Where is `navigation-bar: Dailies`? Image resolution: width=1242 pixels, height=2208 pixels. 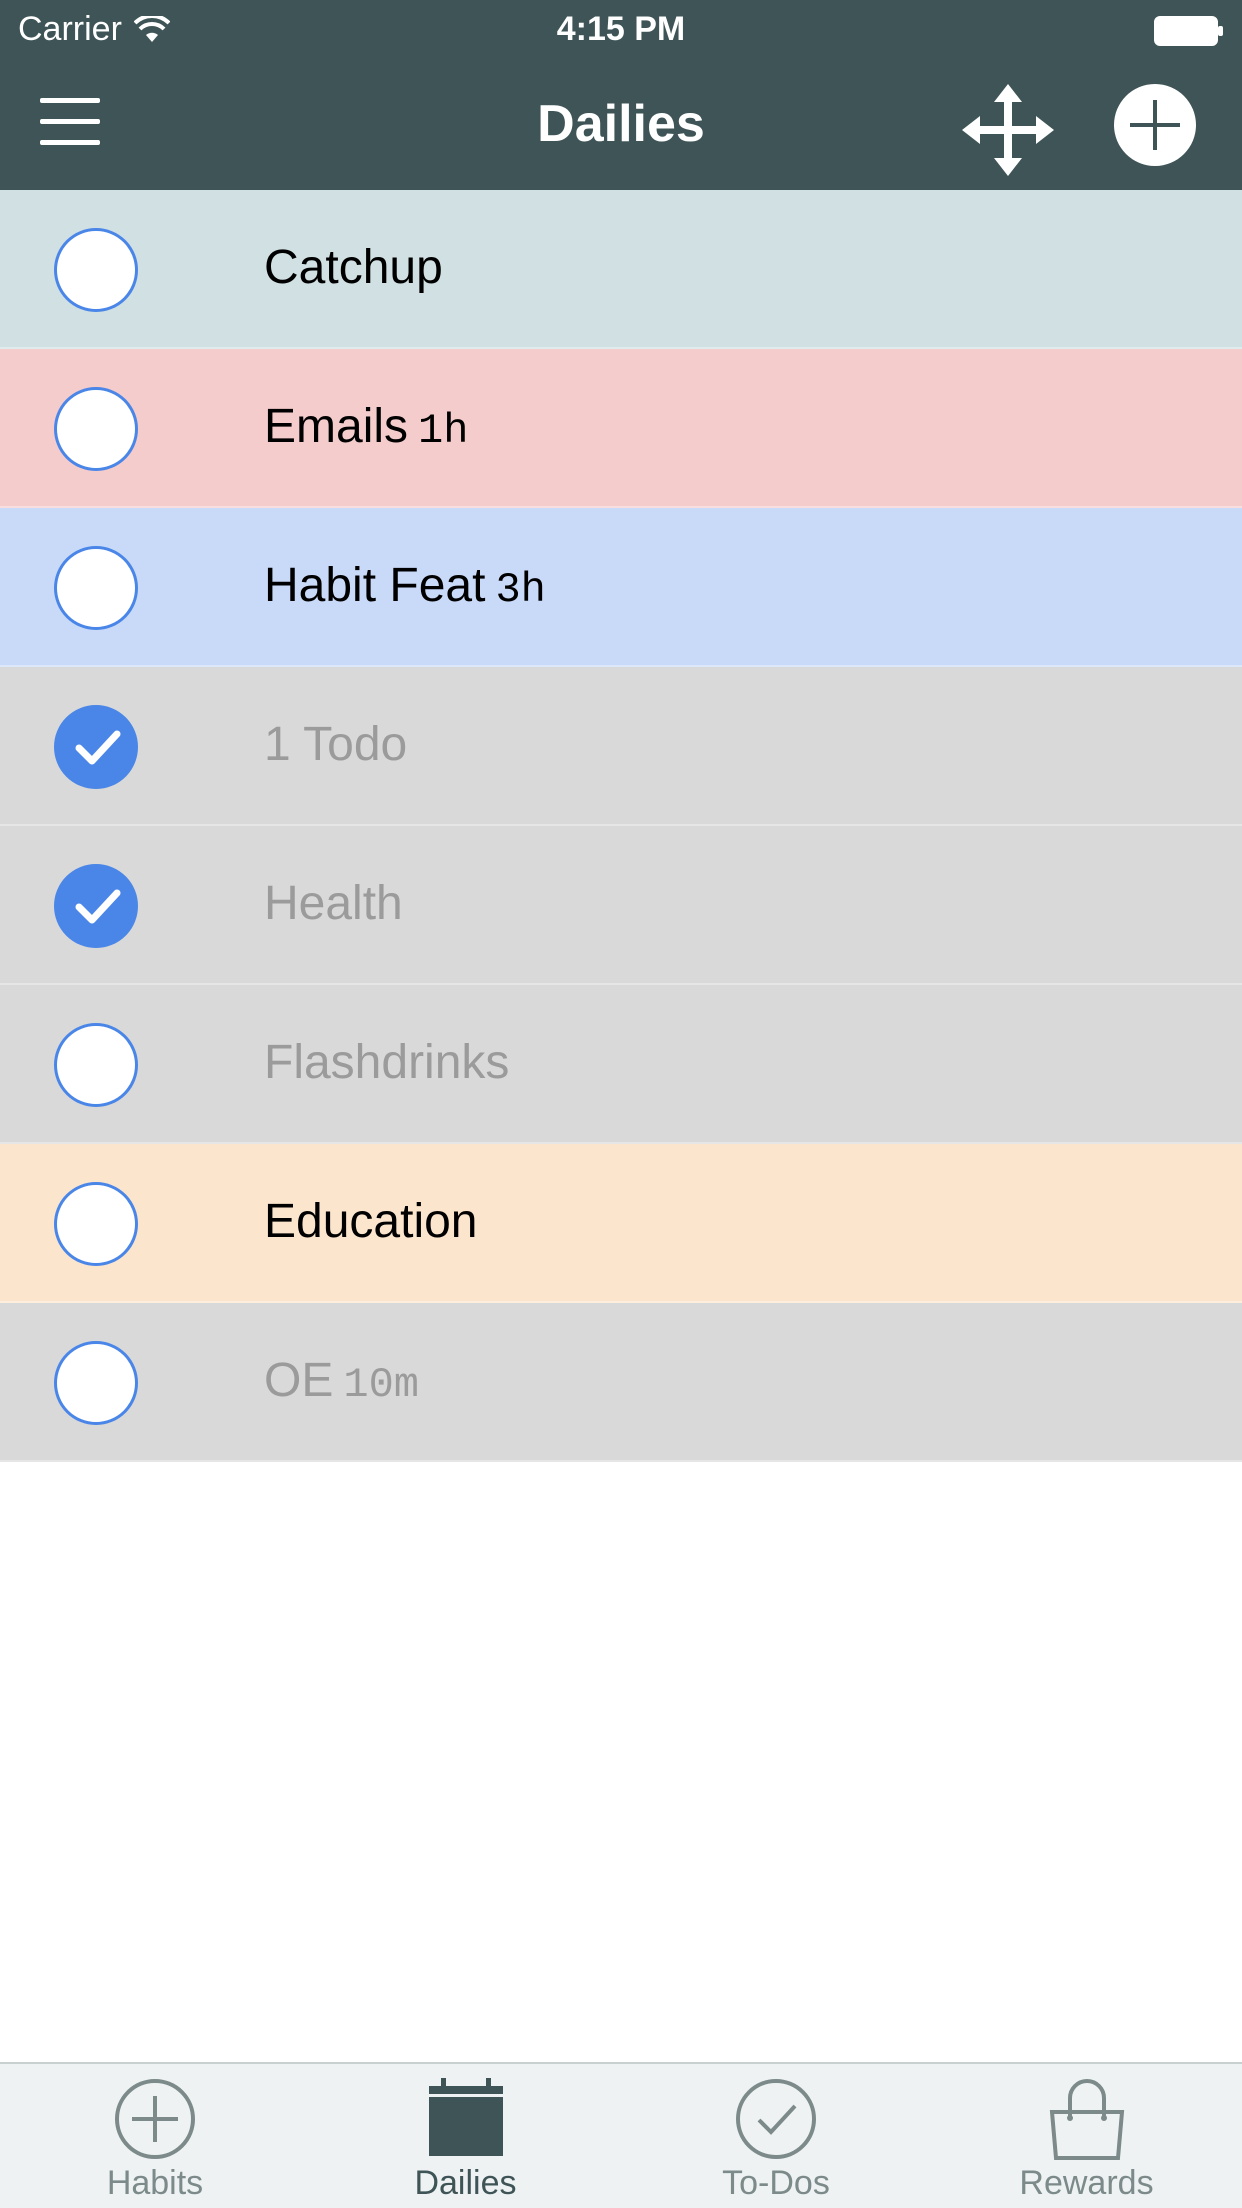
navigation-bar: Dailies is located at coordinates (621, 125).